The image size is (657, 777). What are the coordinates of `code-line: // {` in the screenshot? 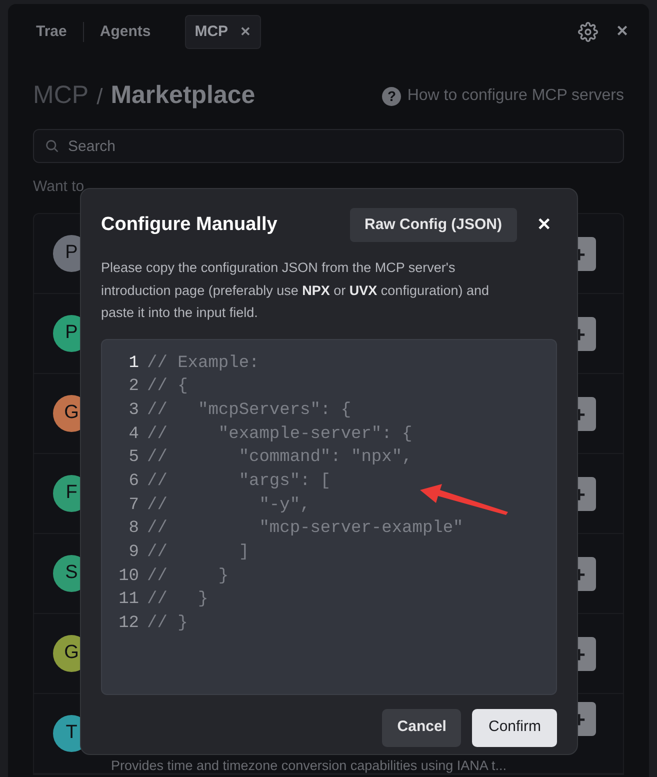 It's located at (167, 387).